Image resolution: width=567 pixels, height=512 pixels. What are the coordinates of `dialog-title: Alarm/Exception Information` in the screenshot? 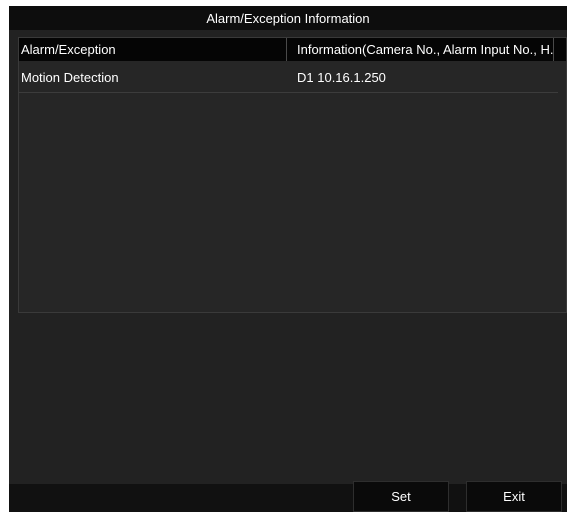 It's located at (288, 18).